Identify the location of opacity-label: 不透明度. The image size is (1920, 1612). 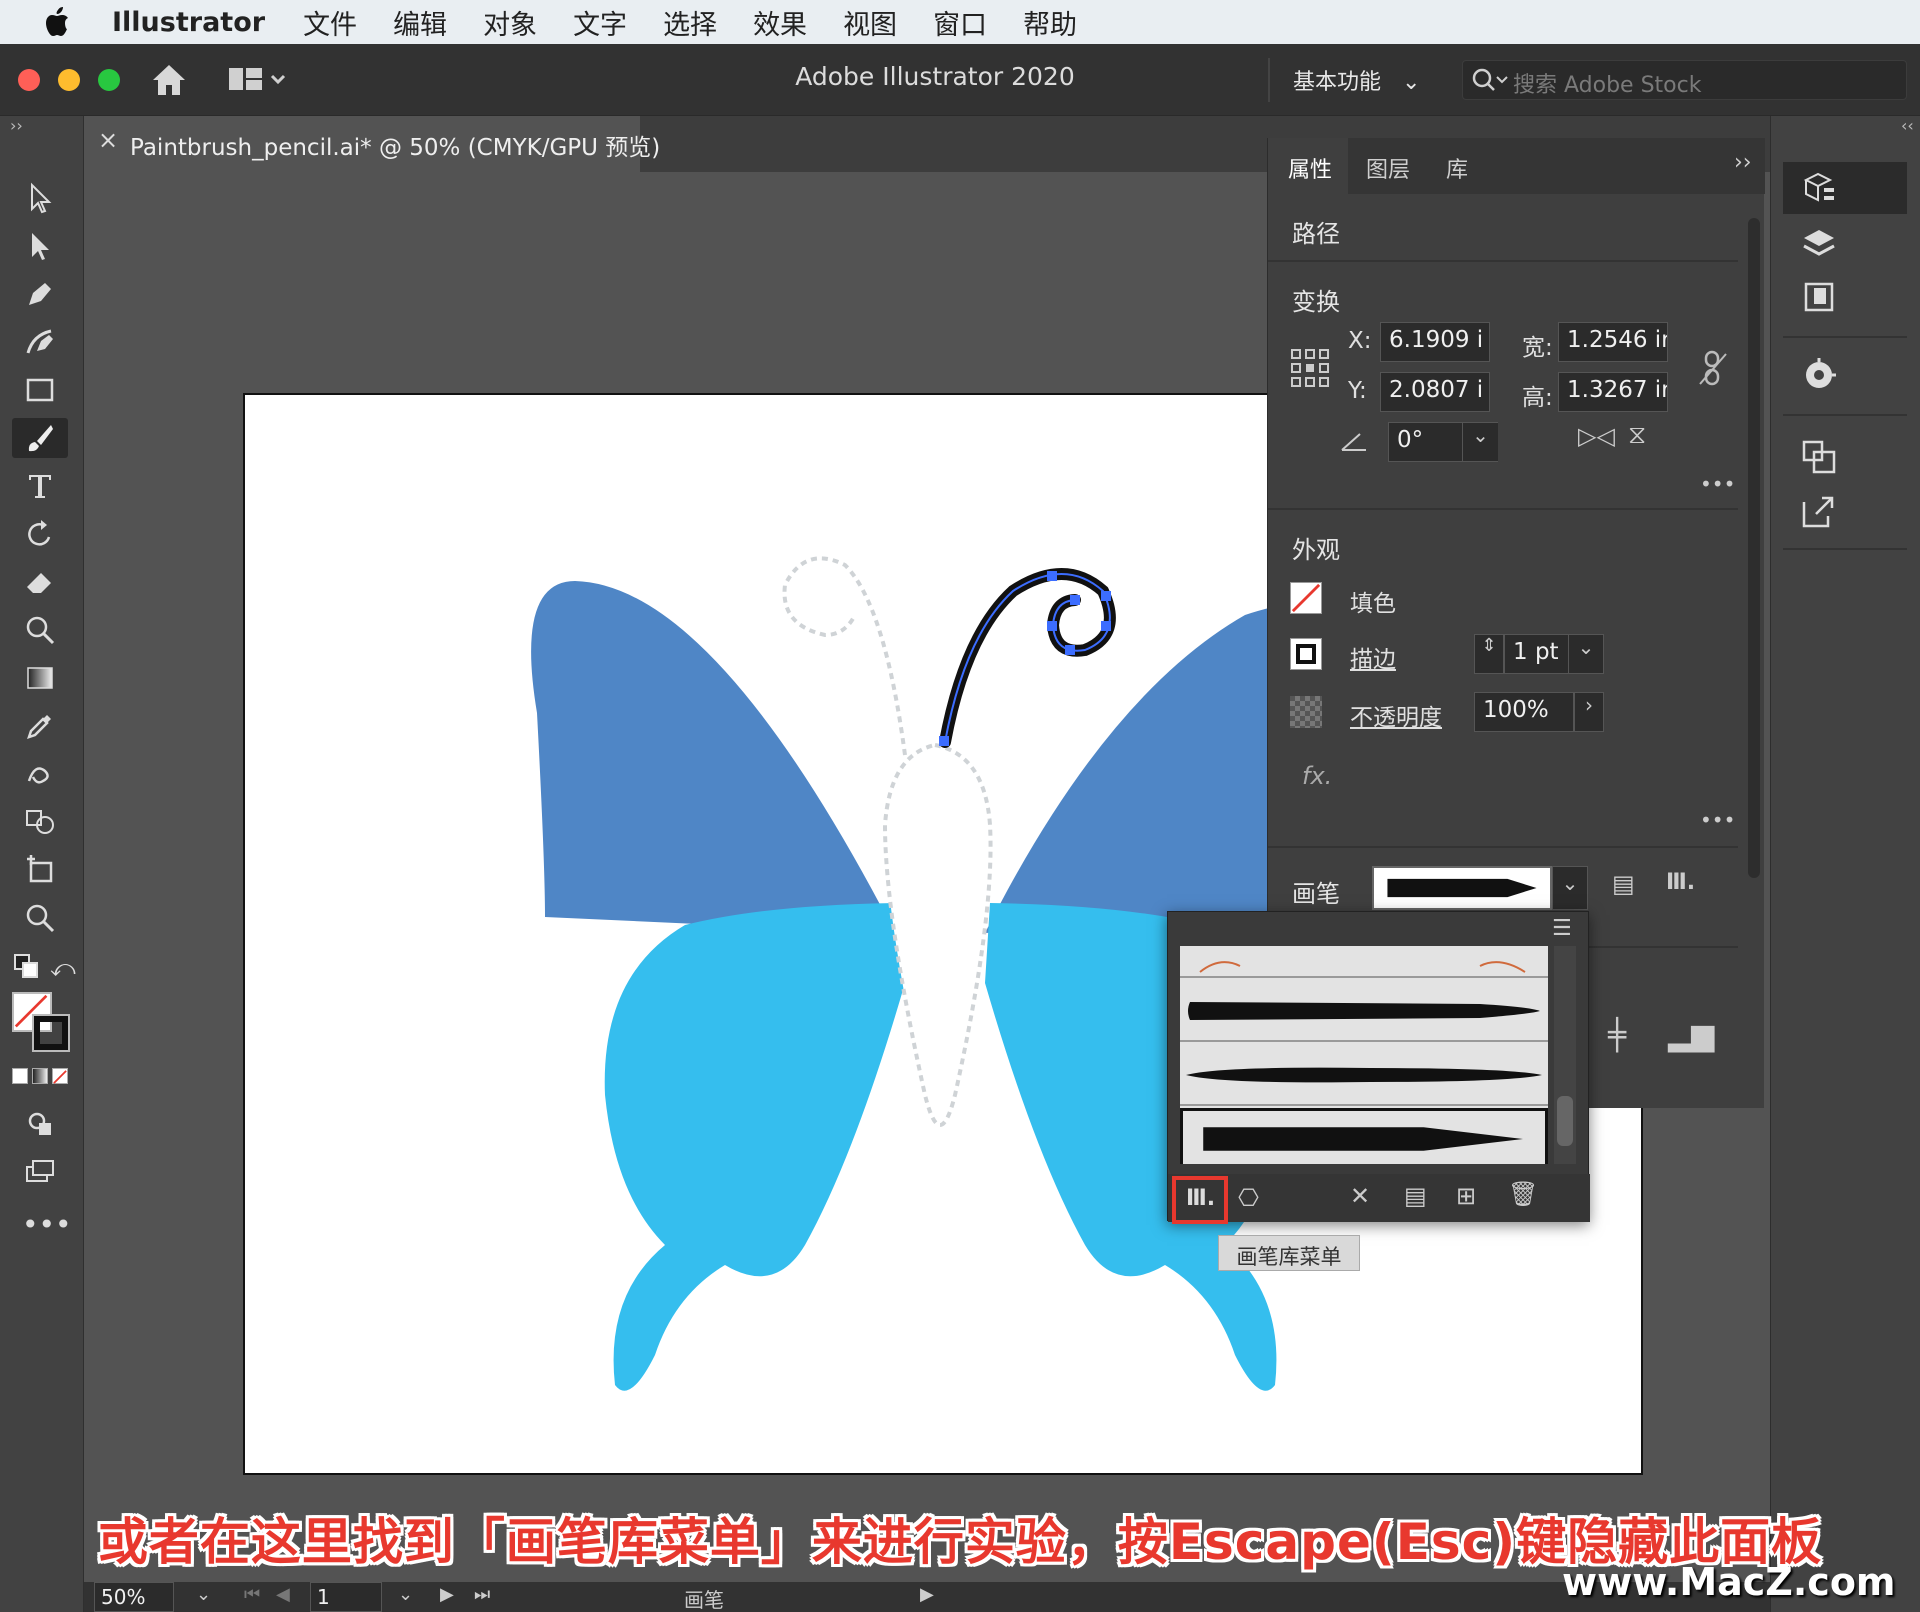
(1396, 715).